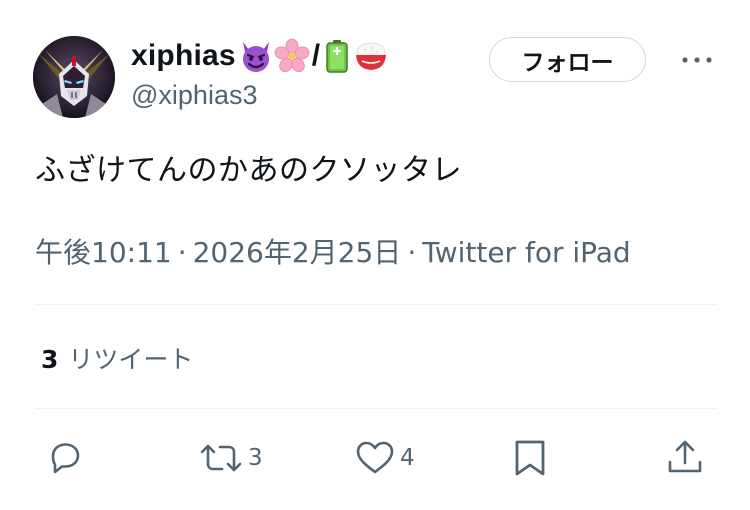 The width and height of the screenshot is (750, 510). Describe the element at coordinates (221, 458) in the screenshot. I see `retweet-icon` at that location.